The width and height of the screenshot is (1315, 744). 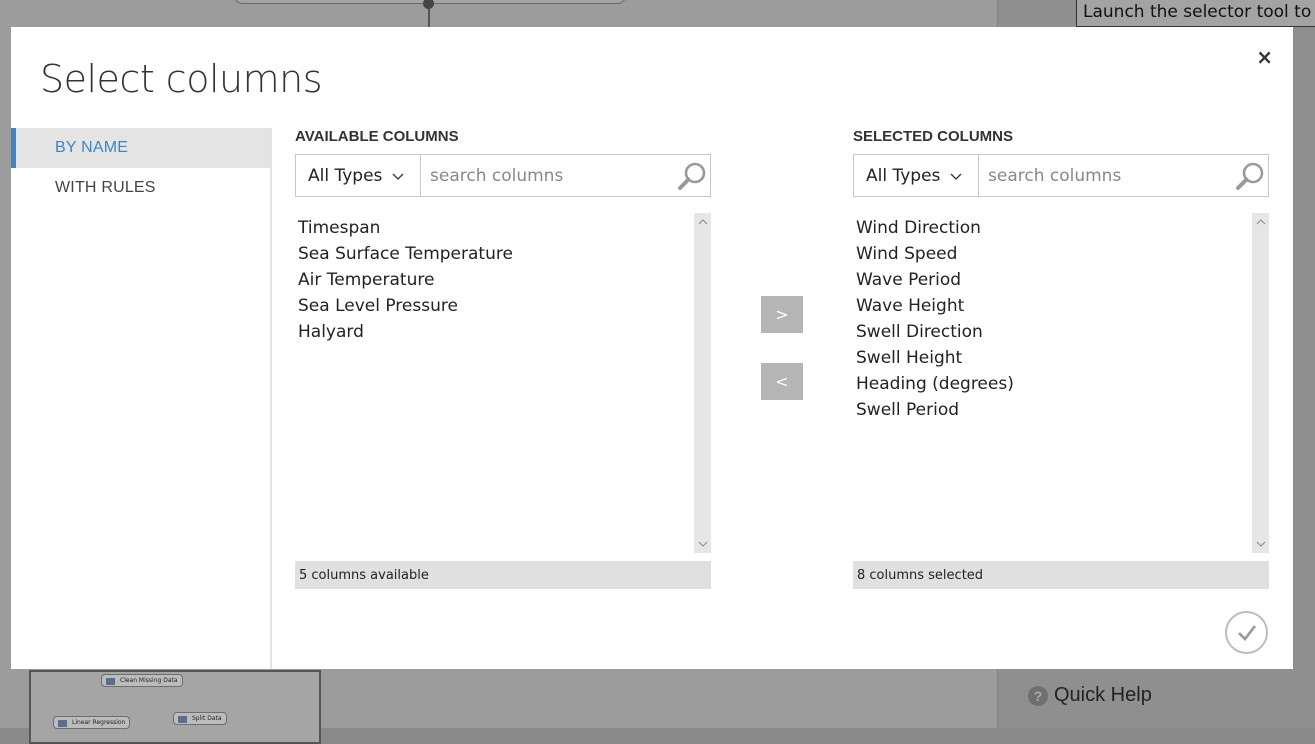 I want to click on minimap-node: Linear Regression, so click(x=92, y=722).